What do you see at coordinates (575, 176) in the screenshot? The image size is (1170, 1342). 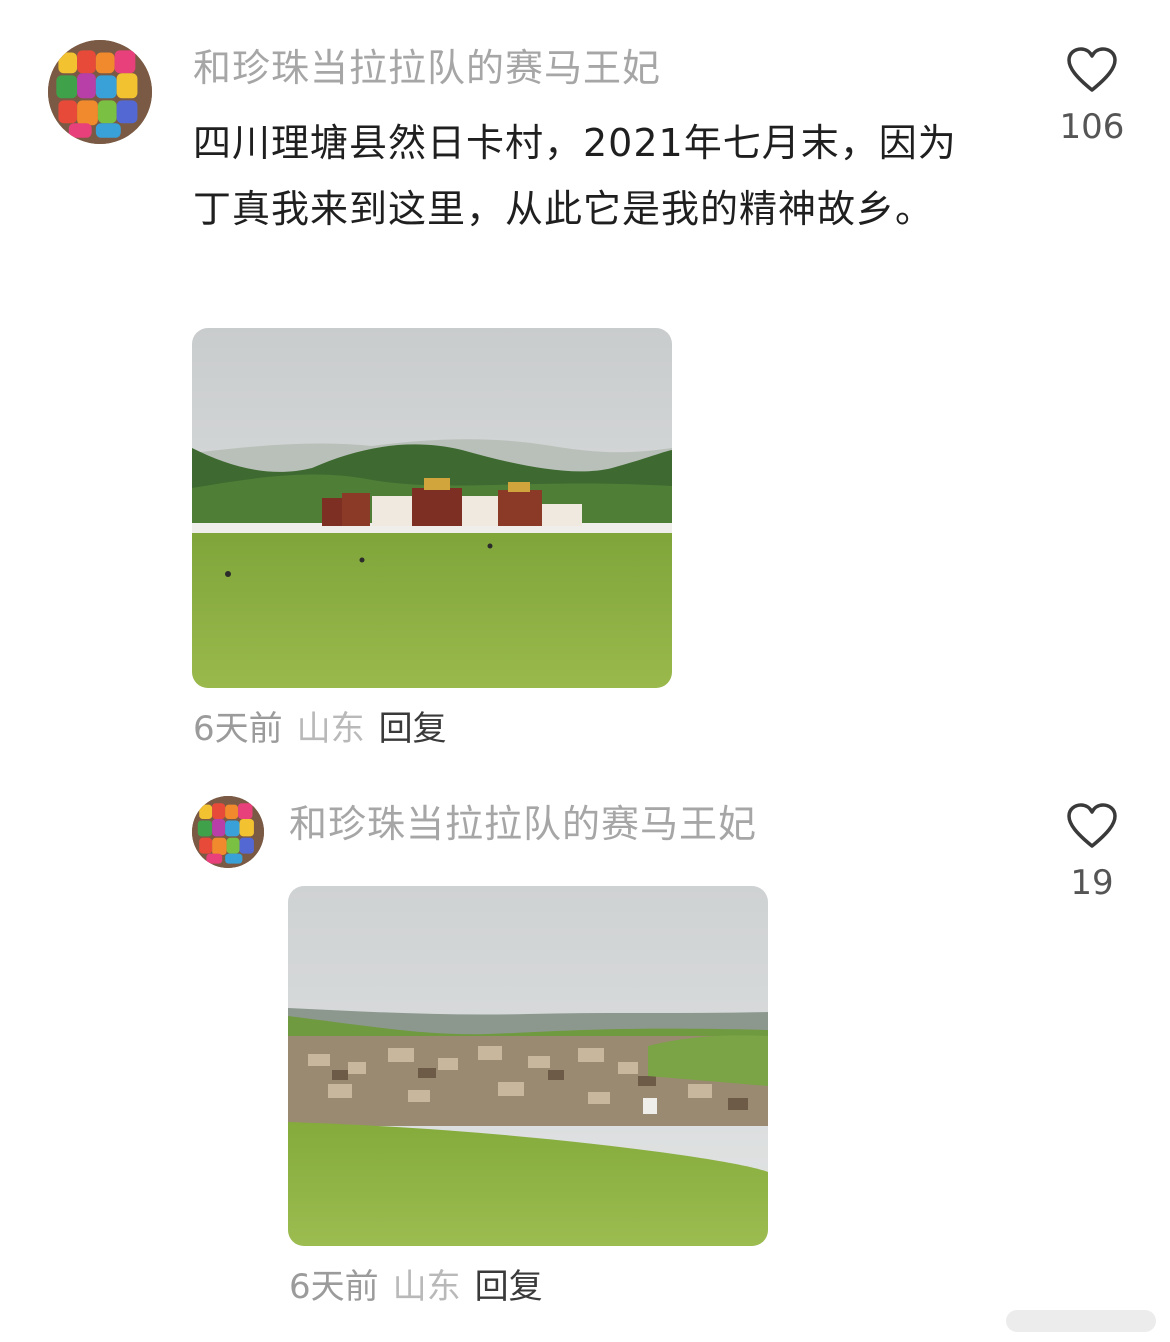 I see `comment-text: 四川理塘县然日卡村，2021年七月末，因为丁真我来到这里，从此它是我的精神故乡。` at bounding box center [575, 176].